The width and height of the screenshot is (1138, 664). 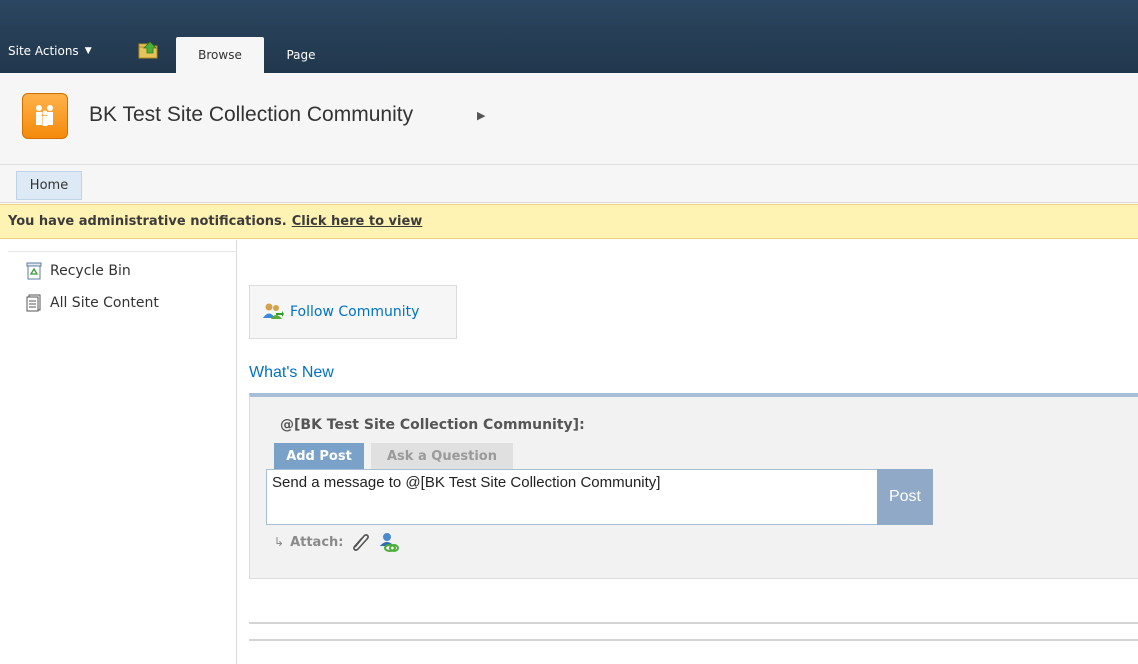 I want to click on leftnav-item-recycle-bin: Recycle Bin, so click(x=78, y=271).